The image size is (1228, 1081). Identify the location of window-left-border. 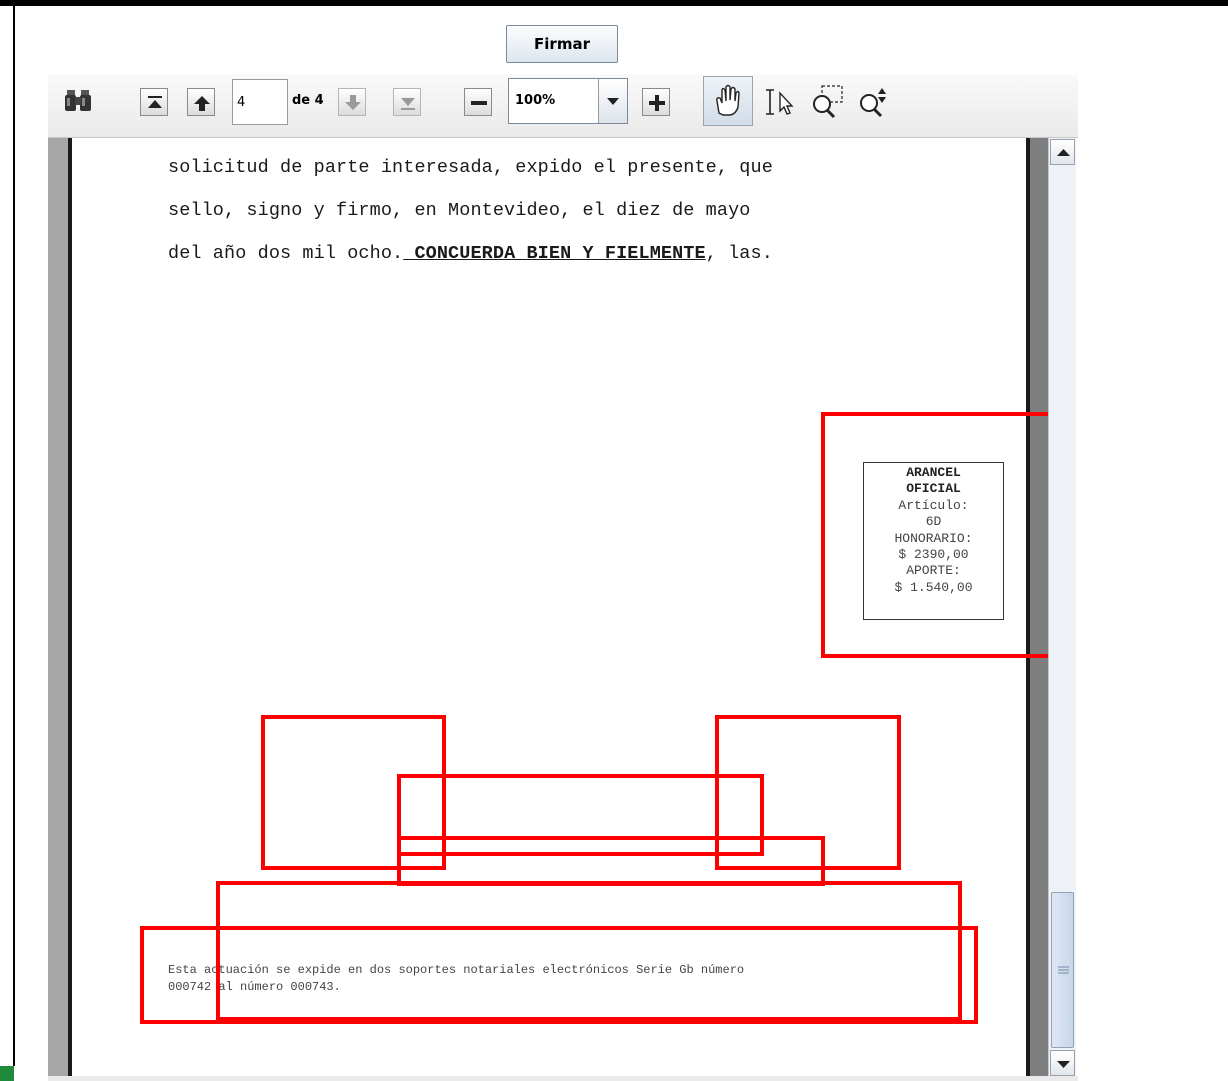
(14, 536).